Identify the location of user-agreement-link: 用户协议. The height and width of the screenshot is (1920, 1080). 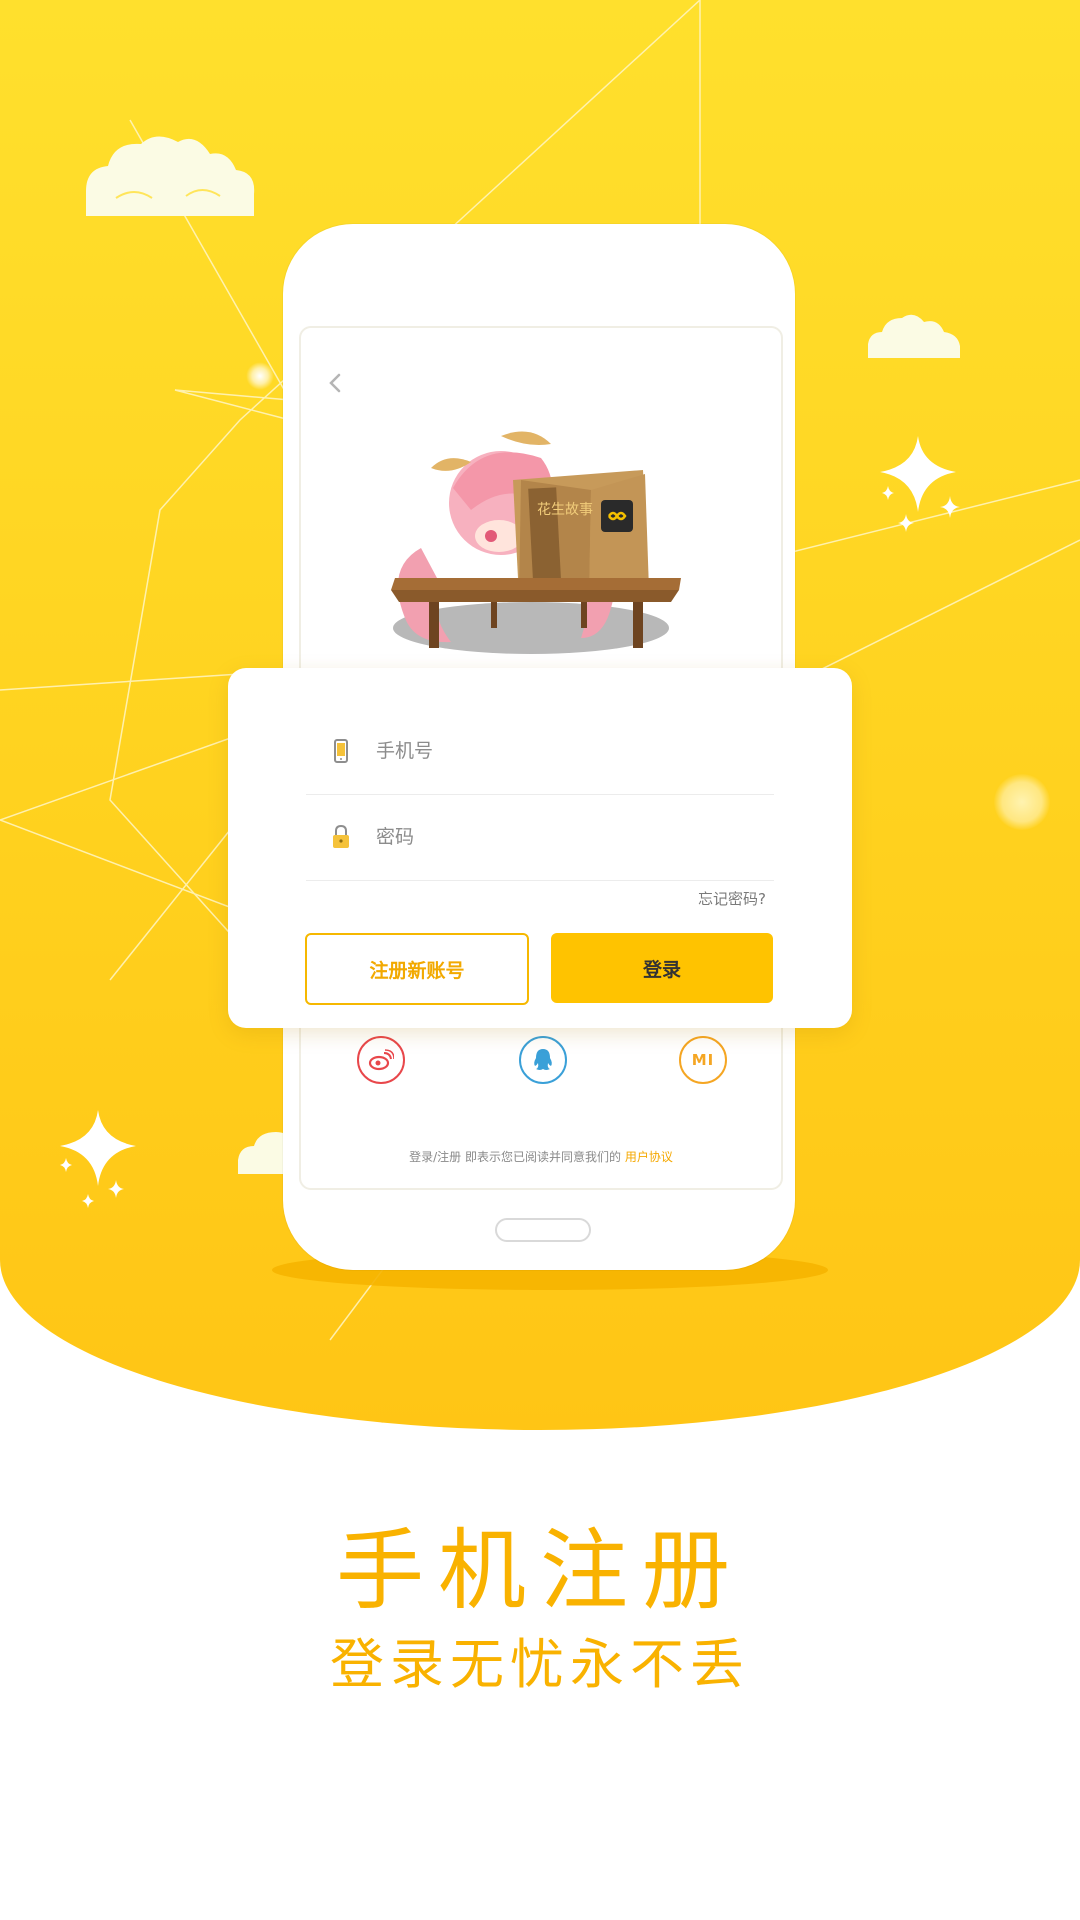
(649, 1157).